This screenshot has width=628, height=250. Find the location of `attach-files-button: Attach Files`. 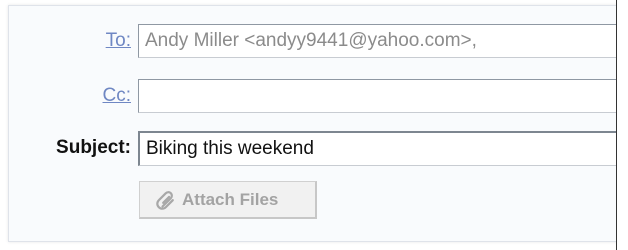

attach-files-button: Attach Files is located at coordinates (228, 200).